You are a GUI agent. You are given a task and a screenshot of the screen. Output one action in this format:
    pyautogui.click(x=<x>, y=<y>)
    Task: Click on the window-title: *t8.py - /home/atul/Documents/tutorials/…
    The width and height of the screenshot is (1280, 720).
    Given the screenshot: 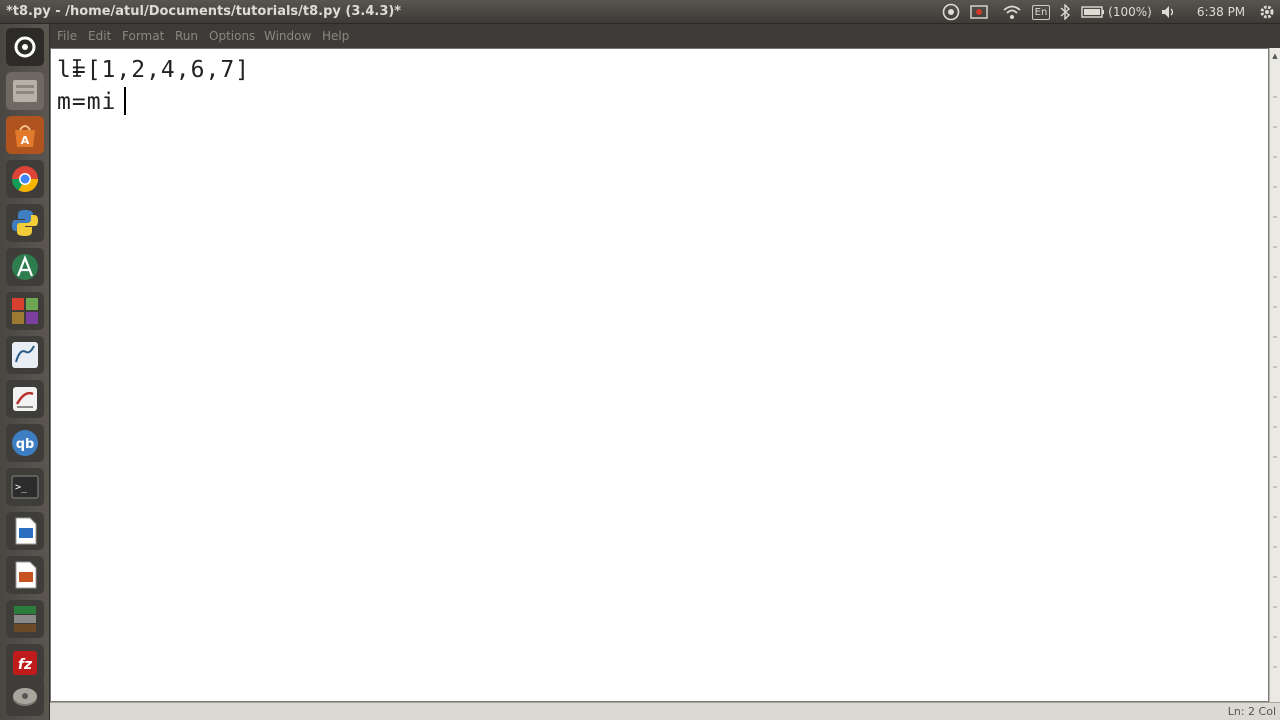 What is the action you would take?
    pyautogui.click(x=204, y=11)
    